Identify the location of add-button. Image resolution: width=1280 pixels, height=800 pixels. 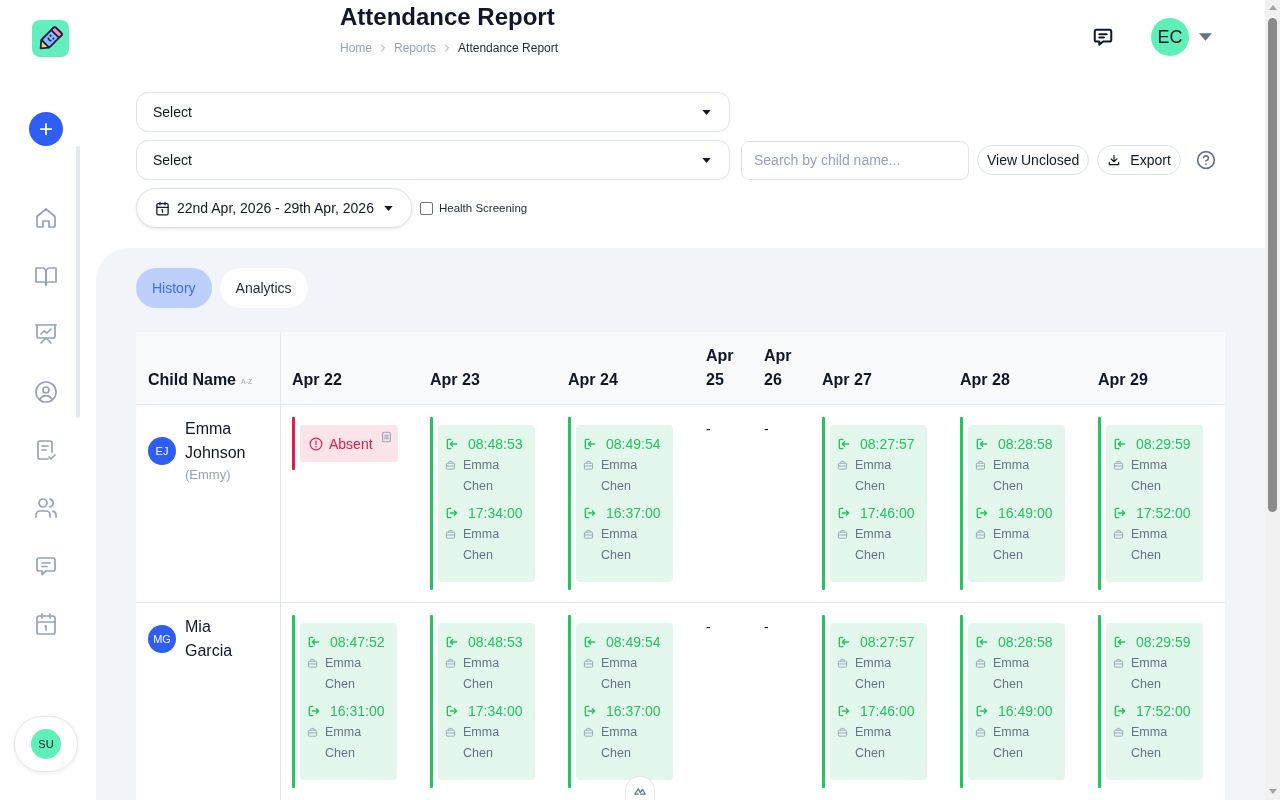
(46, 129).